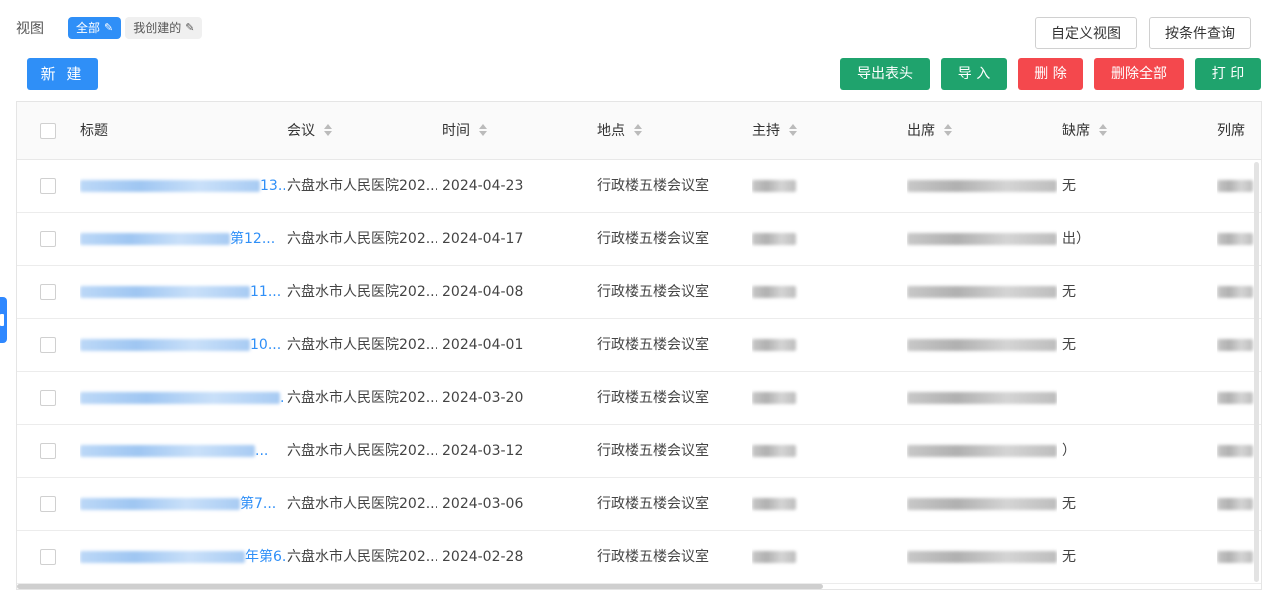 This screenshot has width=1269, height=590. What do you see at coordinates (1050, 74) in the screenshot?
I see `delete-button: 删 除` at bounding box center [1050, 74].